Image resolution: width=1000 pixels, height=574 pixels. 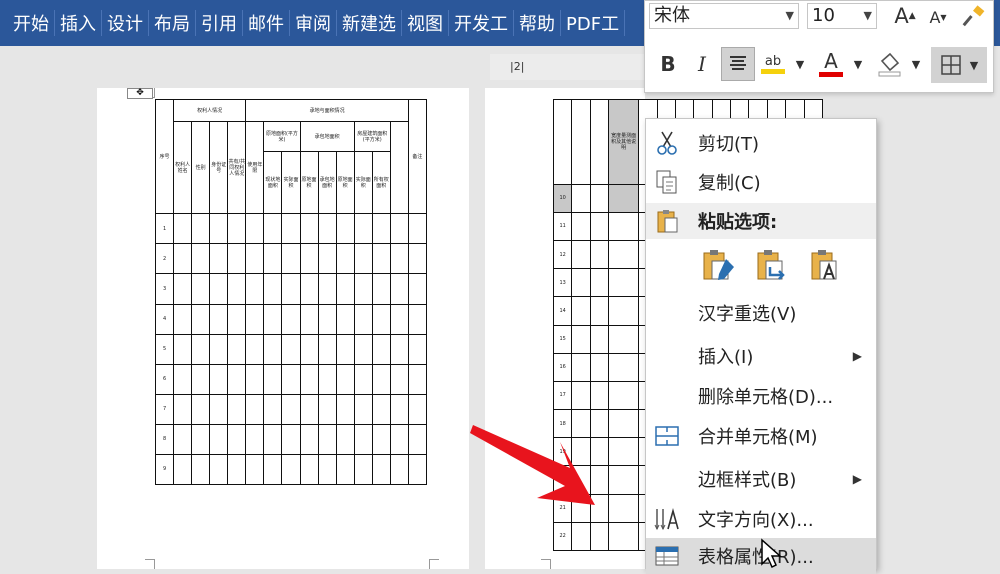 What do you see at coordinates (164, 409) in the screenshot?
I see `row-number-cell: 7` at bounding box center [164, 409].